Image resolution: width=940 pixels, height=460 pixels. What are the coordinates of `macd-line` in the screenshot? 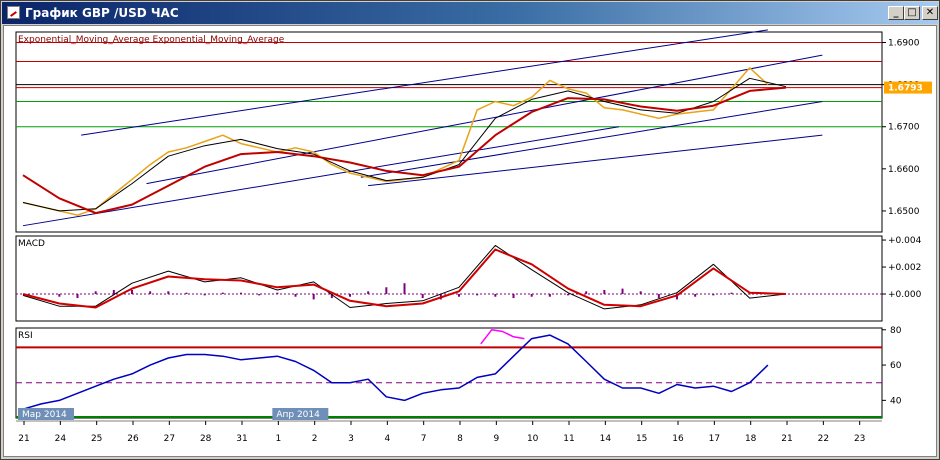 It's located at (404, 277).